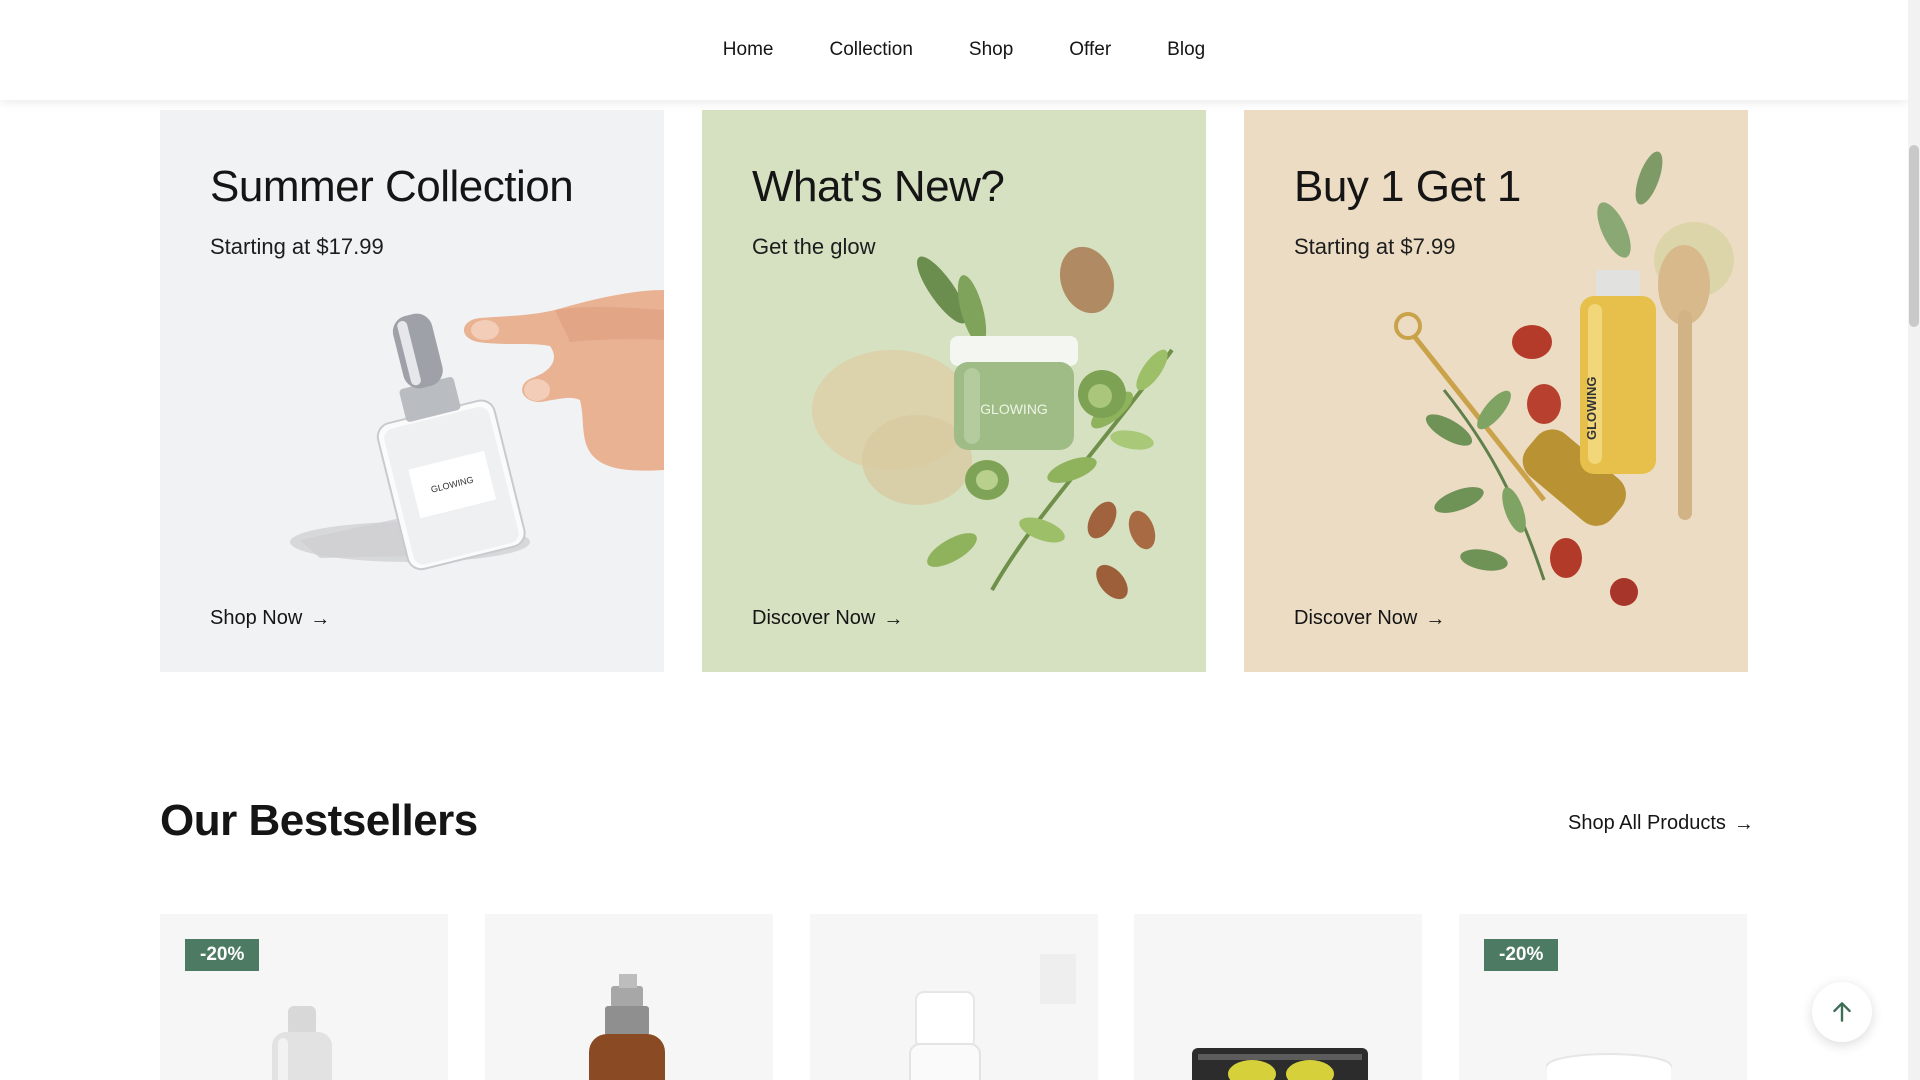 The width and height of the screenshot is (1920, 1080). I want to click on shop-all-label: Shop All Products, so click(1647, 823).